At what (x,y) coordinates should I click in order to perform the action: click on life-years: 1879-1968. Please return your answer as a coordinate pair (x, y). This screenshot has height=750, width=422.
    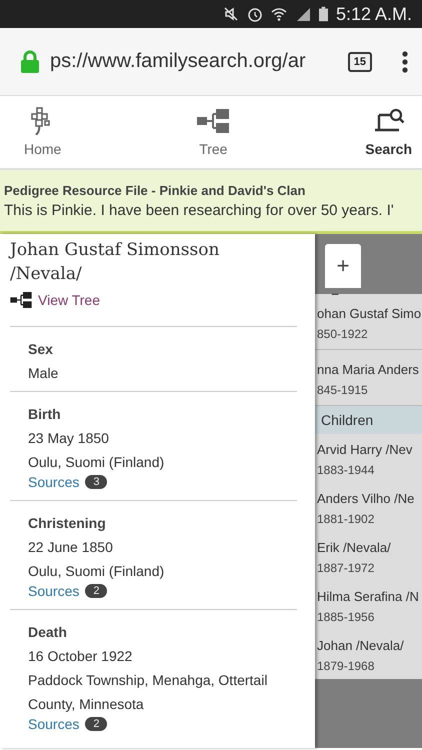
    Looking at the image, I should click on (346, 666).